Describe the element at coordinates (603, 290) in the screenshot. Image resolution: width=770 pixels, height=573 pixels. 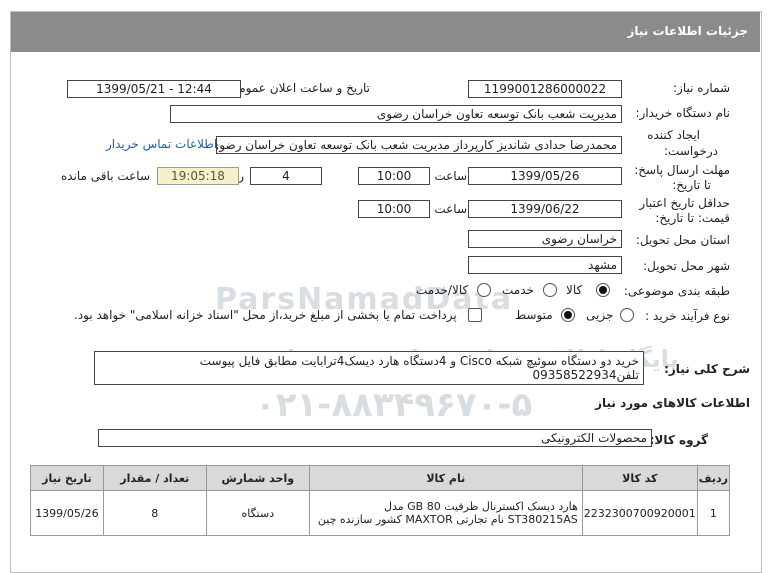
I see `category-goods-radio` at that location.